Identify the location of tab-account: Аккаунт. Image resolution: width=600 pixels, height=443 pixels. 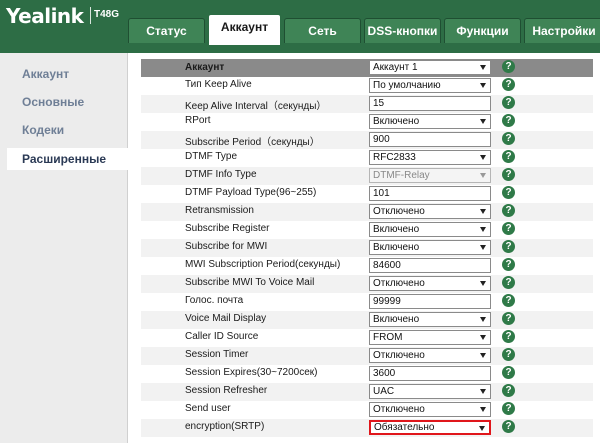
(244, 29).